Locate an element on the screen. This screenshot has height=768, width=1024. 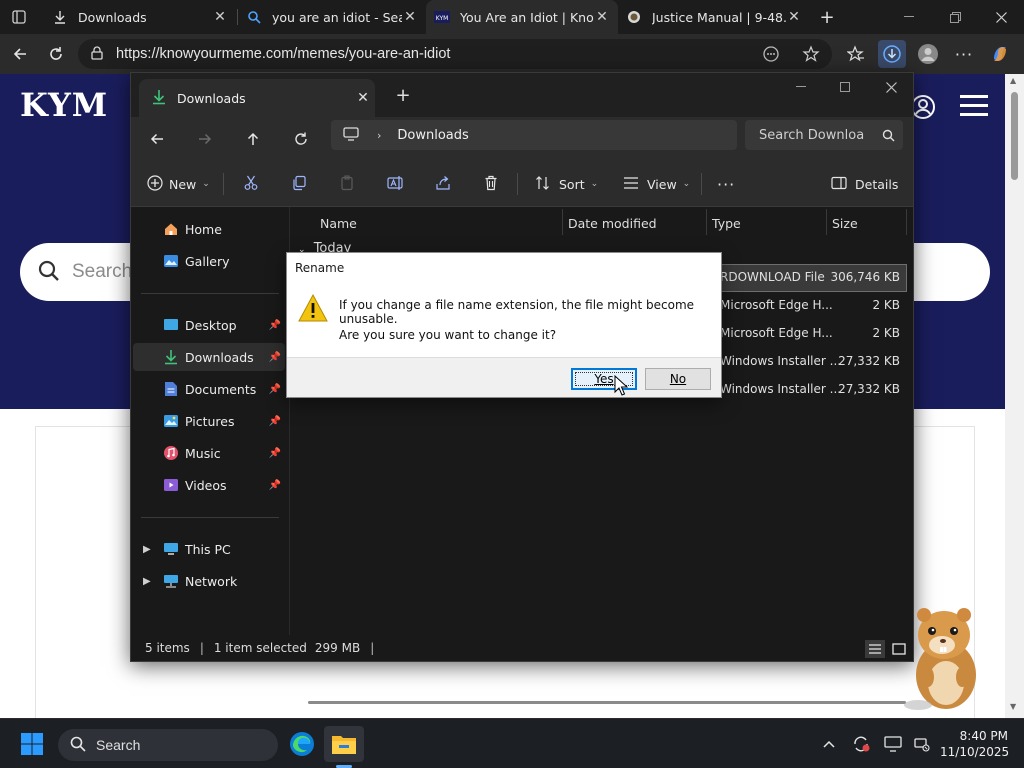
svg-text: KYM is located at coordinates (442, 18).